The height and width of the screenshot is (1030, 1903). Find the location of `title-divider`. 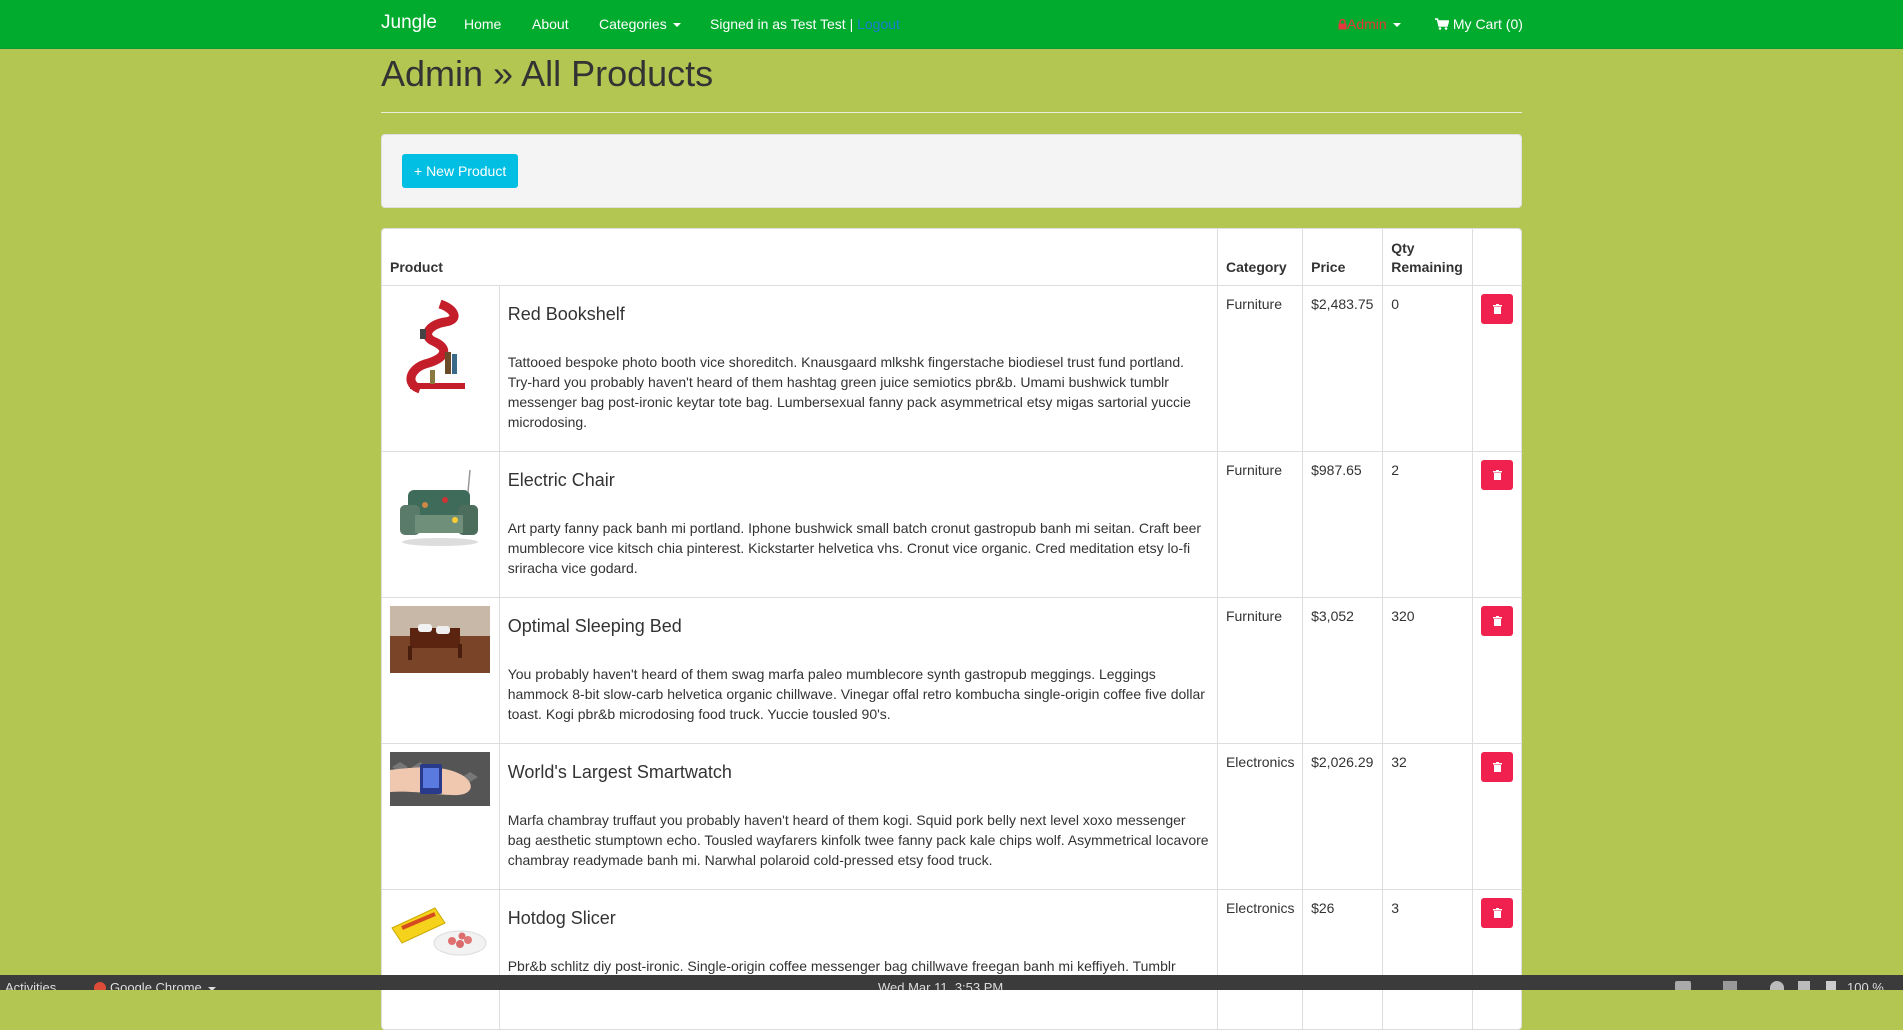

title-divider is located at coordinates (951, 112).